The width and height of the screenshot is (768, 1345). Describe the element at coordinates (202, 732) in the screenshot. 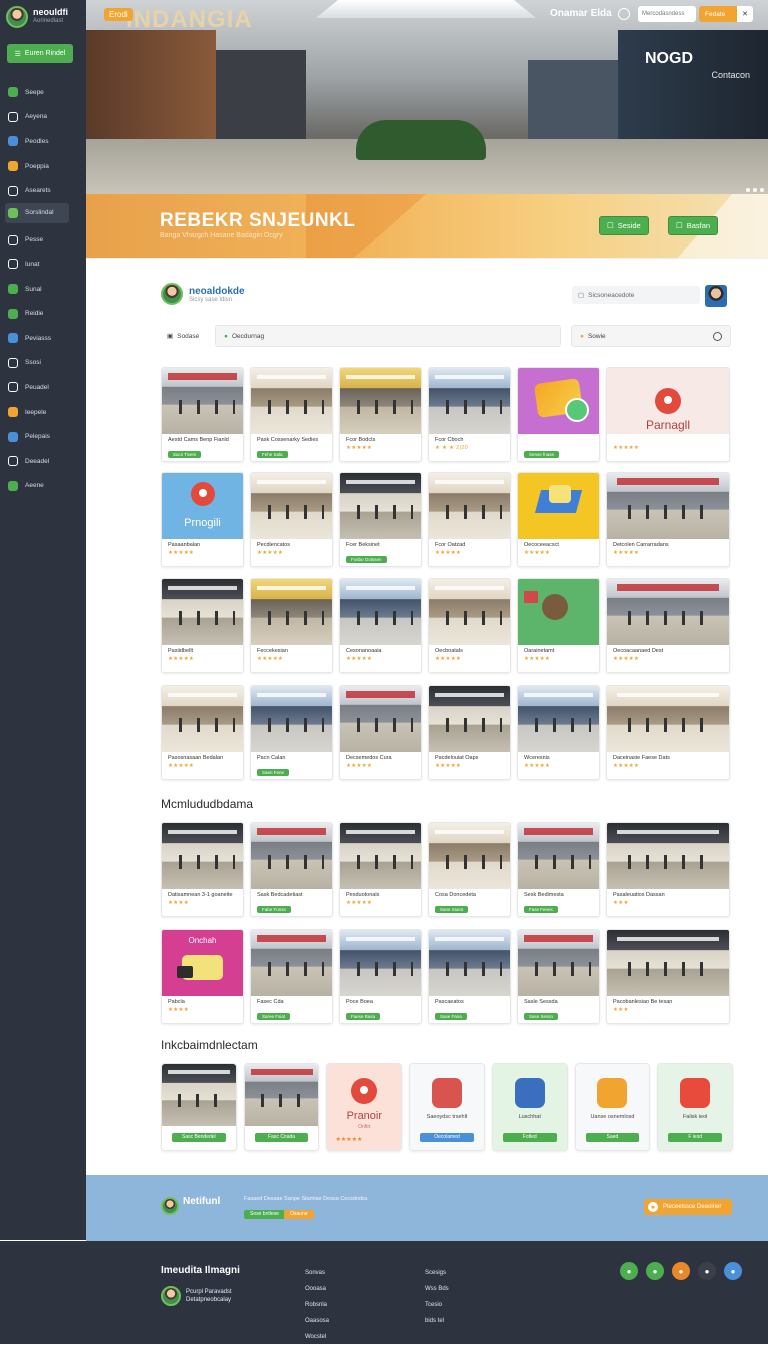

I see `product-card: Pasosnasaan Bedalan ★★★★★` at that location.